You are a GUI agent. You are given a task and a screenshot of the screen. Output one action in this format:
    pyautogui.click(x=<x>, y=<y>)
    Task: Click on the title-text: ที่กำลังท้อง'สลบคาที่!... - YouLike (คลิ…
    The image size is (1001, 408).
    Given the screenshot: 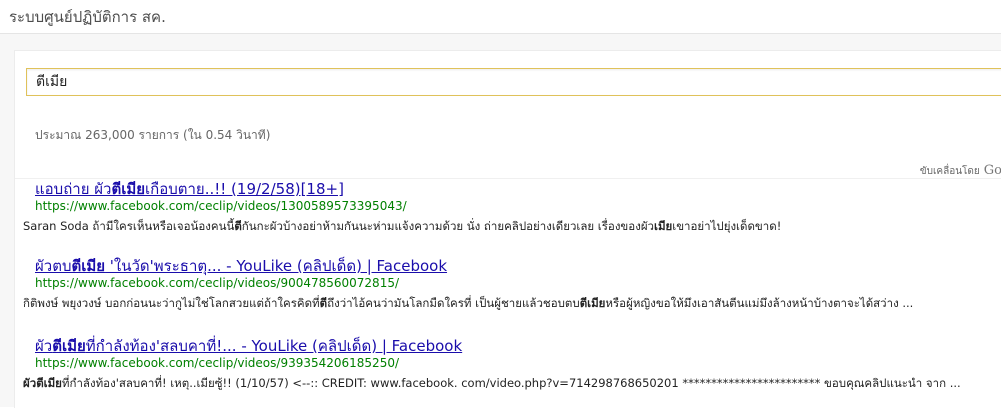 What is the action you would take?
    pyautogui.click(x=274, y=346)
    